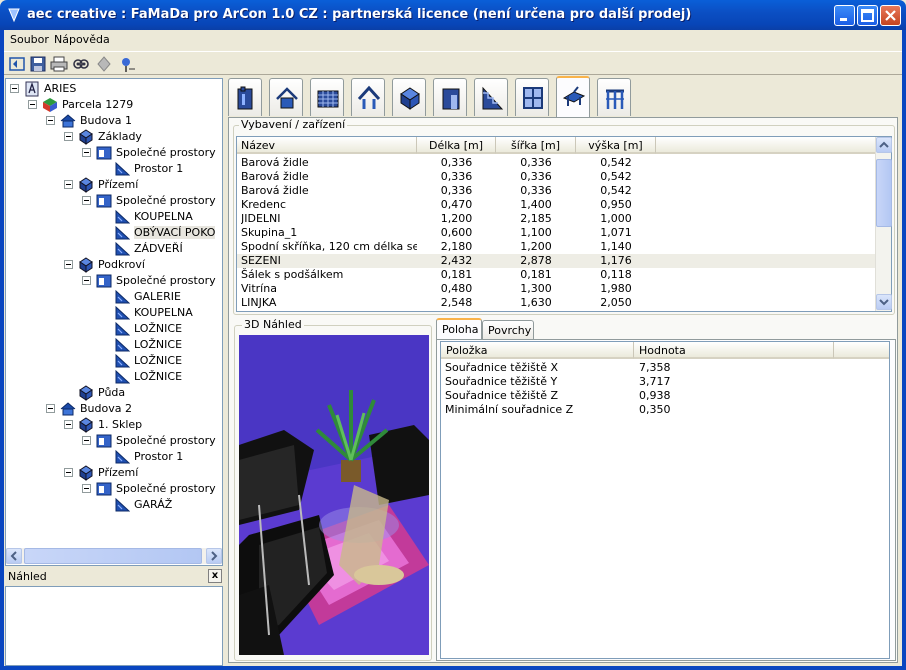  I want to click on column-header-name: Název, so click(327, 145).